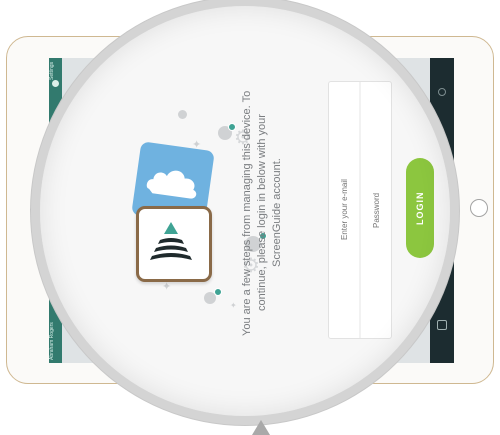 This screenshot has width=500, height=435. I want to click on login-button: LOGIN, so click(420, 208).